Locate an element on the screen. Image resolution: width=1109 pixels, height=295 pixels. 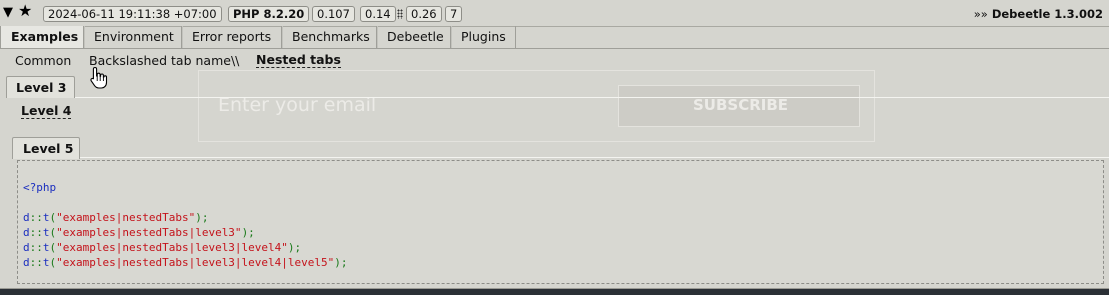
tab-level-4-label: Level 4 is located at coordinates (46, 111).